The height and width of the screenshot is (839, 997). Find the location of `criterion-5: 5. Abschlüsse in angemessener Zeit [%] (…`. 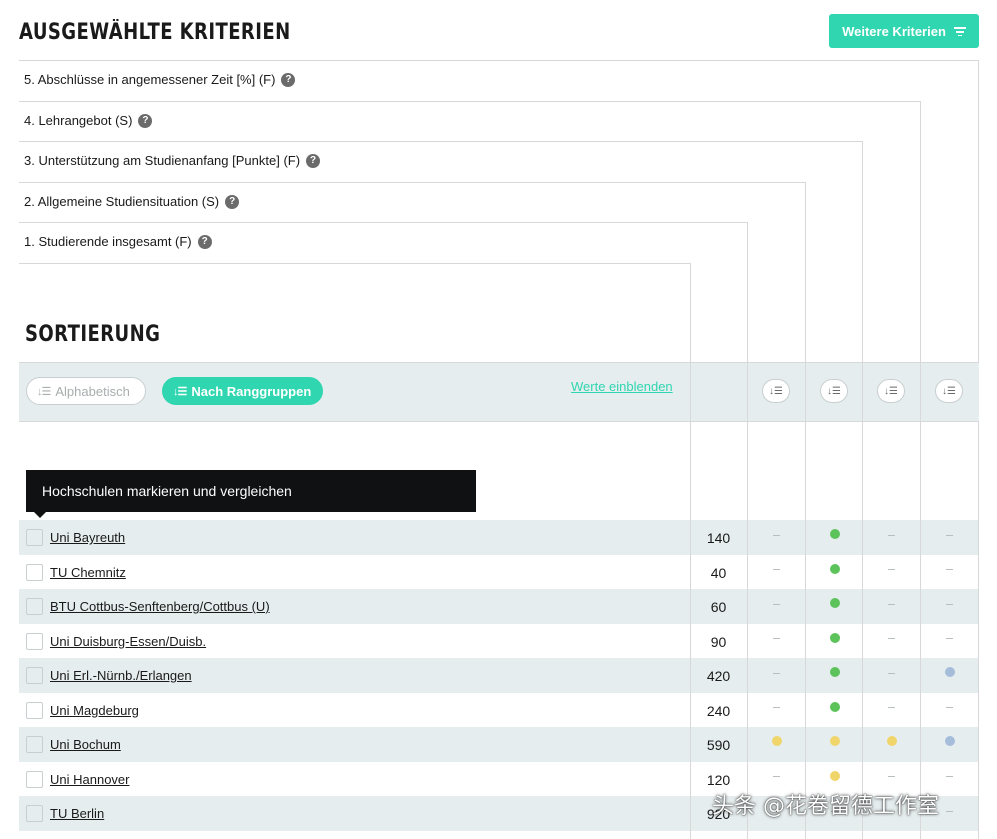

criterion-5: 5. Abschlüsse in angemessener Zeit [%] (… is located at coordinates (160, 79).